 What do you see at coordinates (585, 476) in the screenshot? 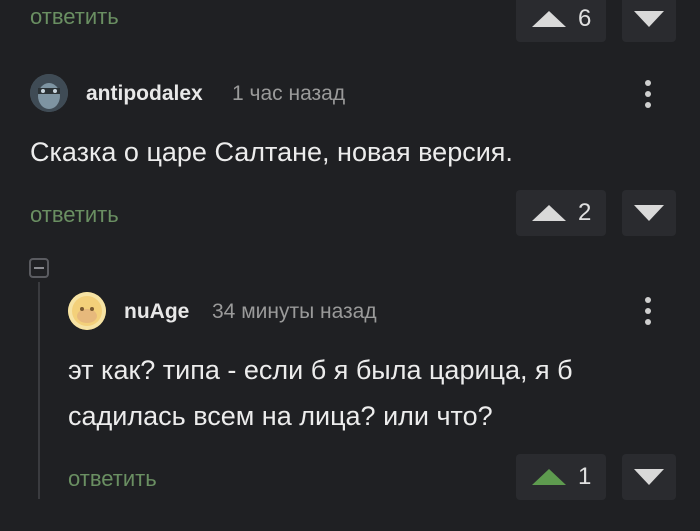
I see `vote-count: 1` at bounding box center [585, 476].